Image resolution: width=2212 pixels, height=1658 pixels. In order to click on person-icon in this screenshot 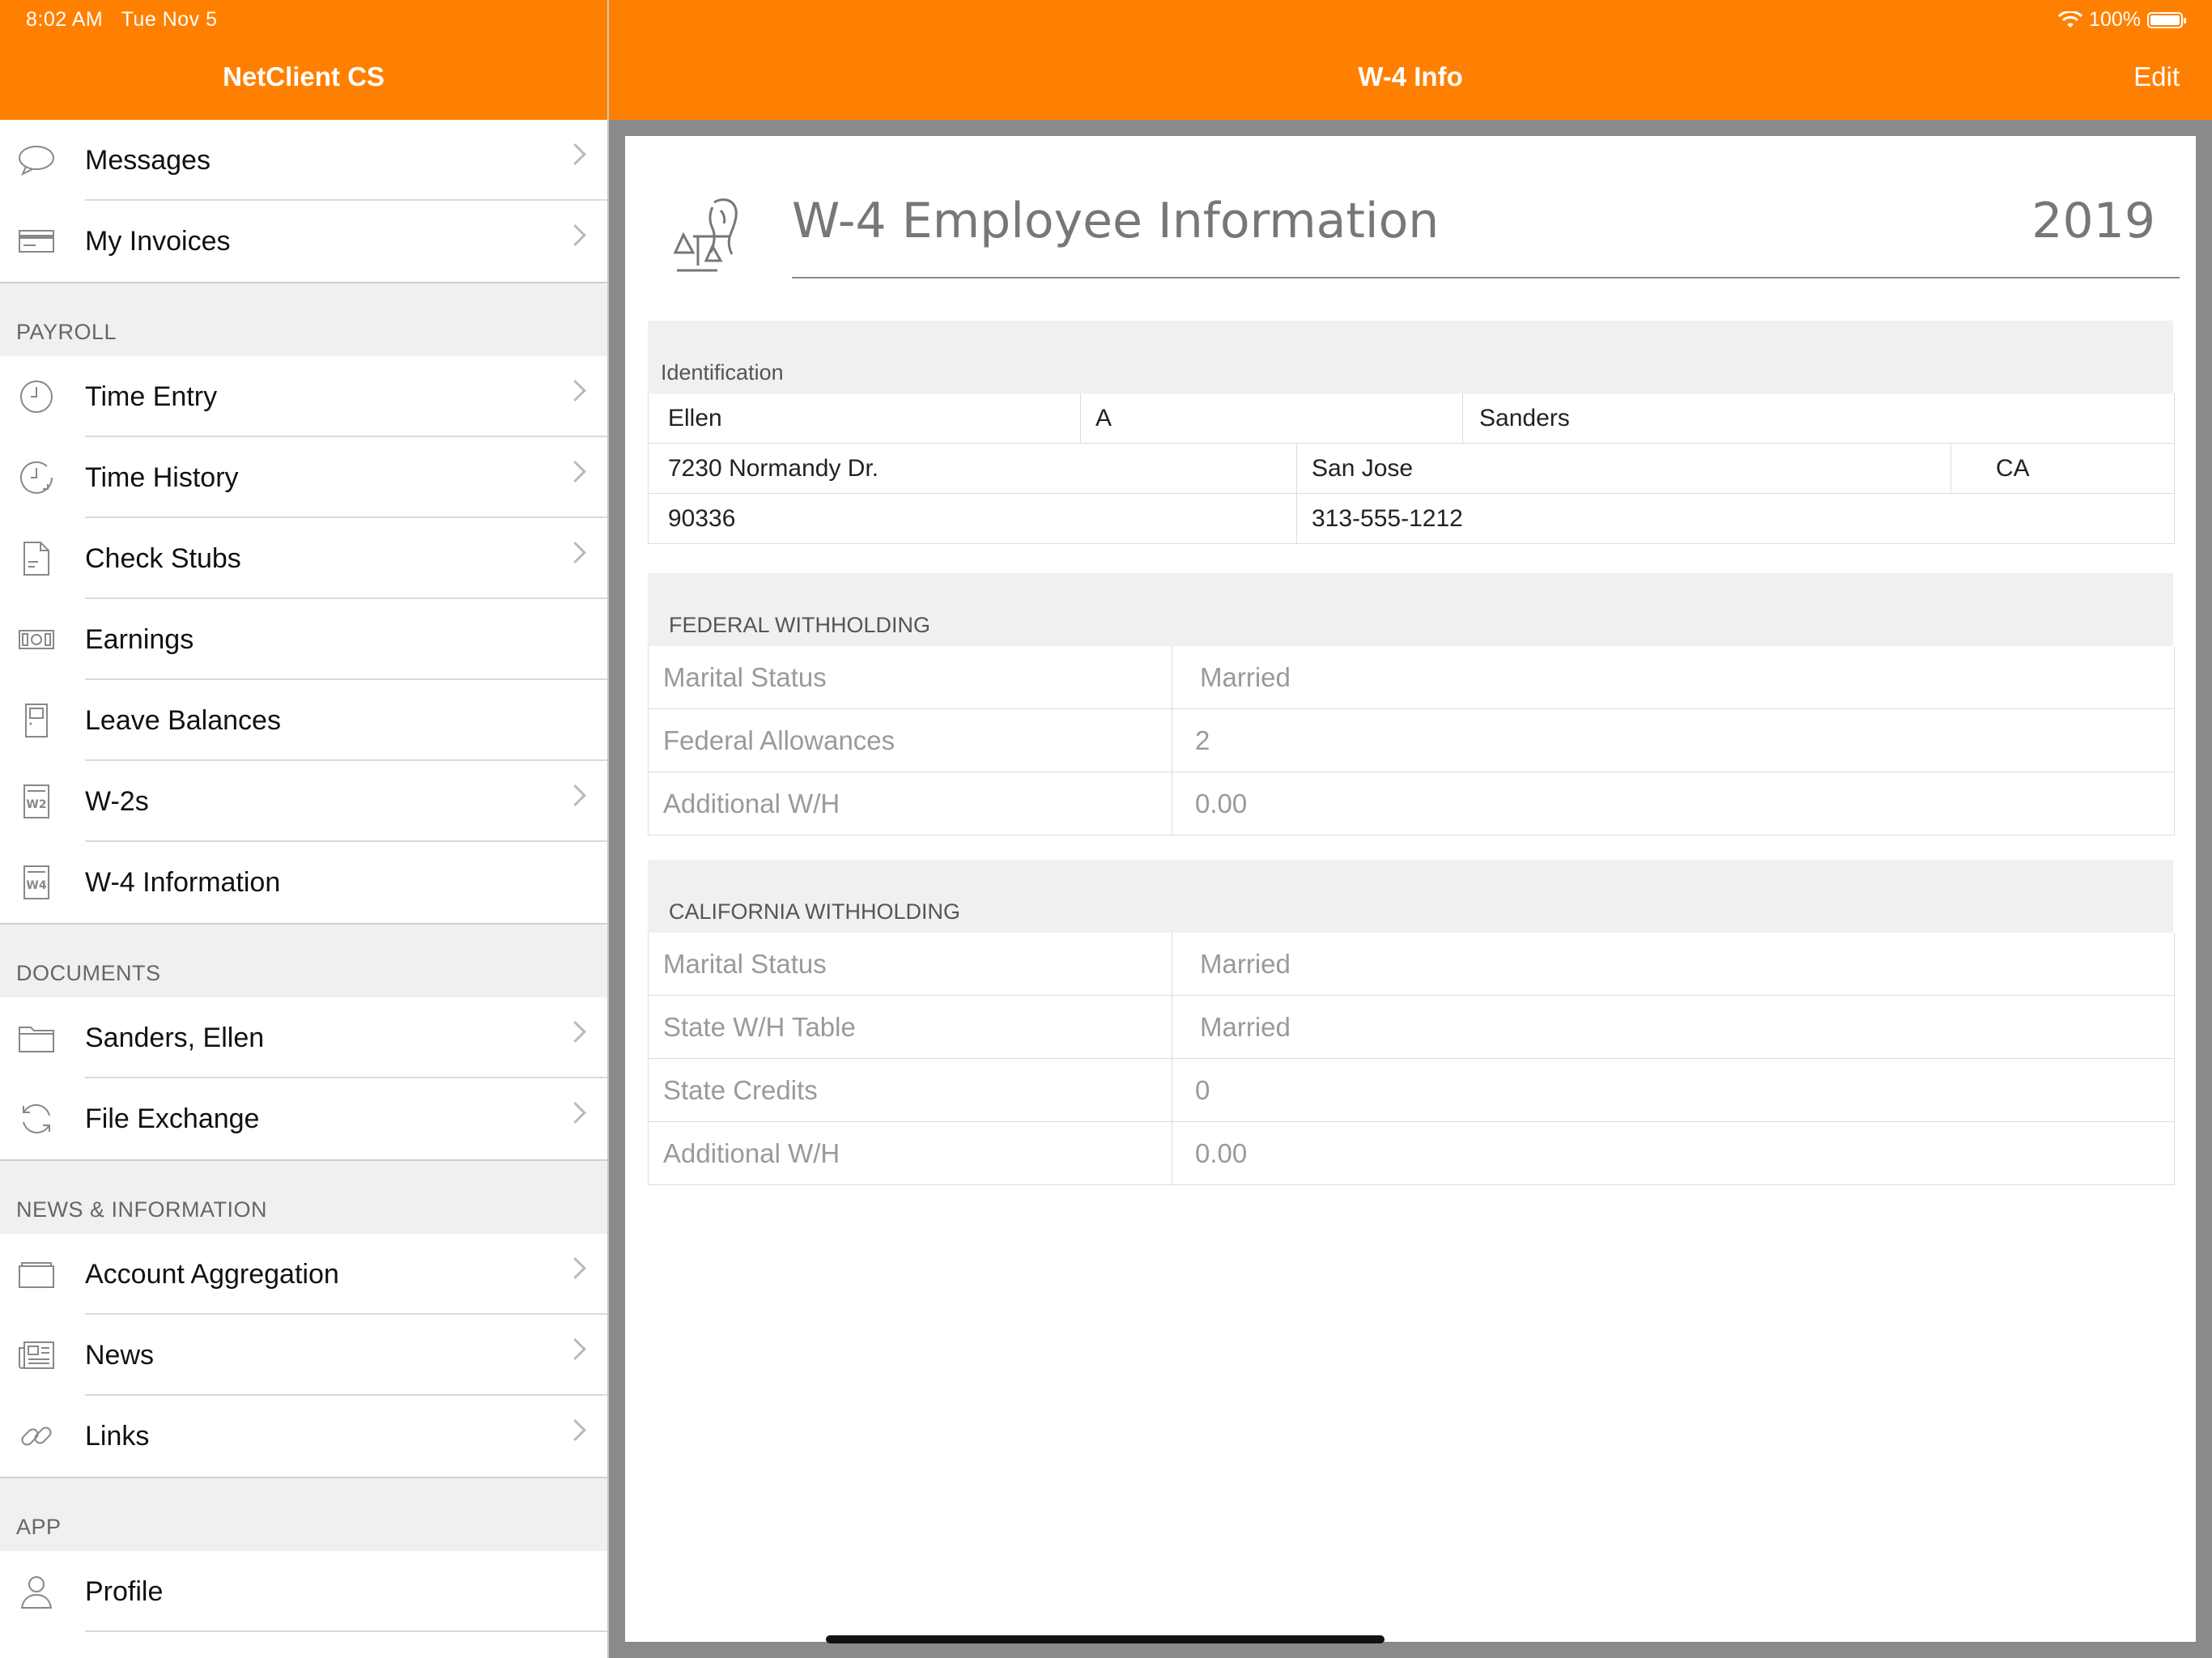, I will do `click(37, 1591)`.